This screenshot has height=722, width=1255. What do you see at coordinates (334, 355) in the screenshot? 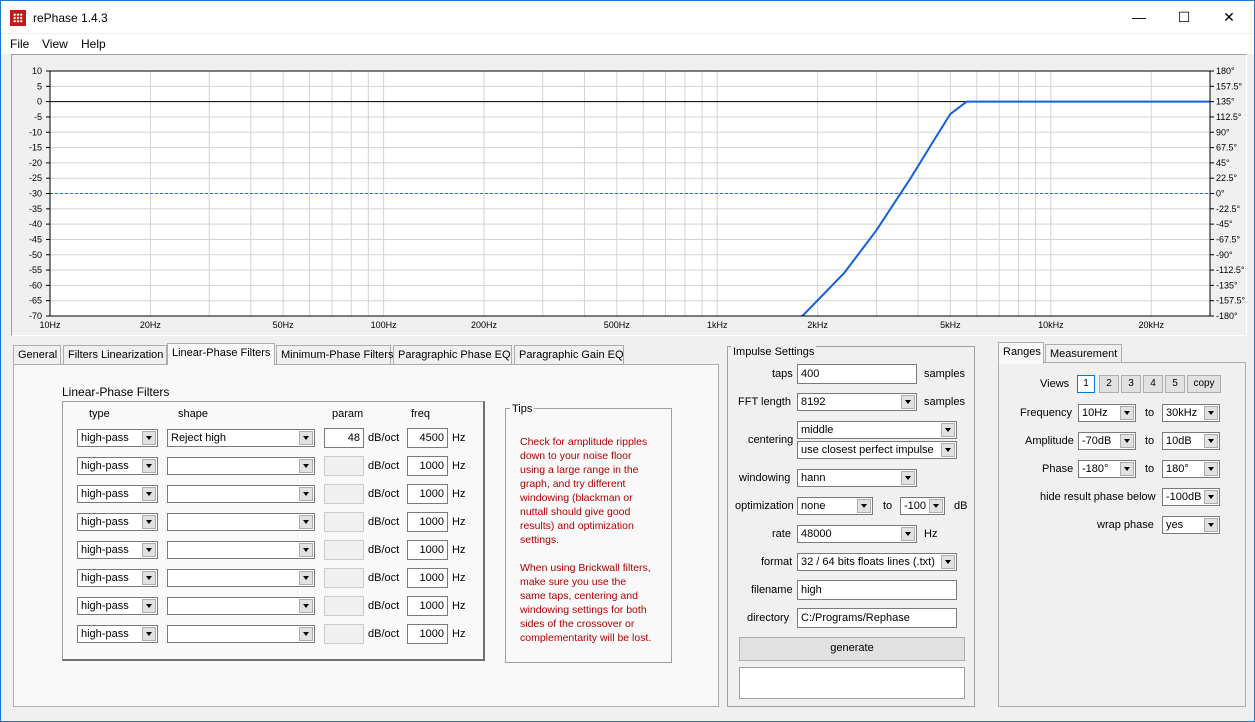
I see `tab-minimum-phase-filters: Minimum-Phase Filters` at bounding box center [334, 355].